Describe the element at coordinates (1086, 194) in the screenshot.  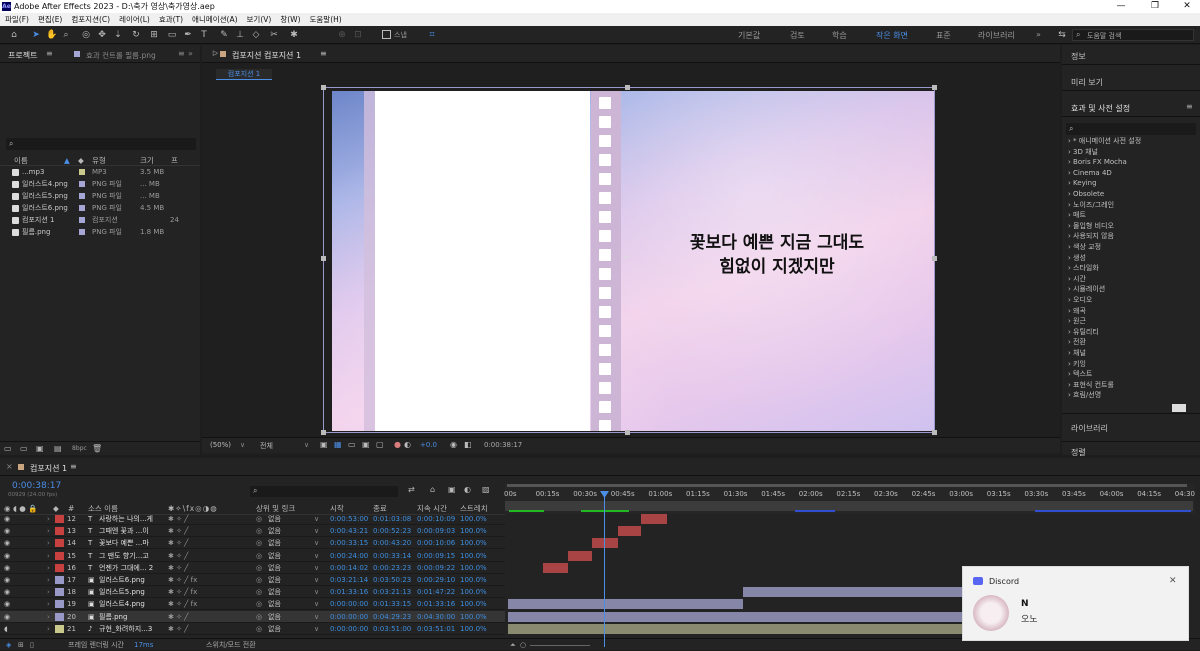
I see `effects-category: › Obsolete` at that location.